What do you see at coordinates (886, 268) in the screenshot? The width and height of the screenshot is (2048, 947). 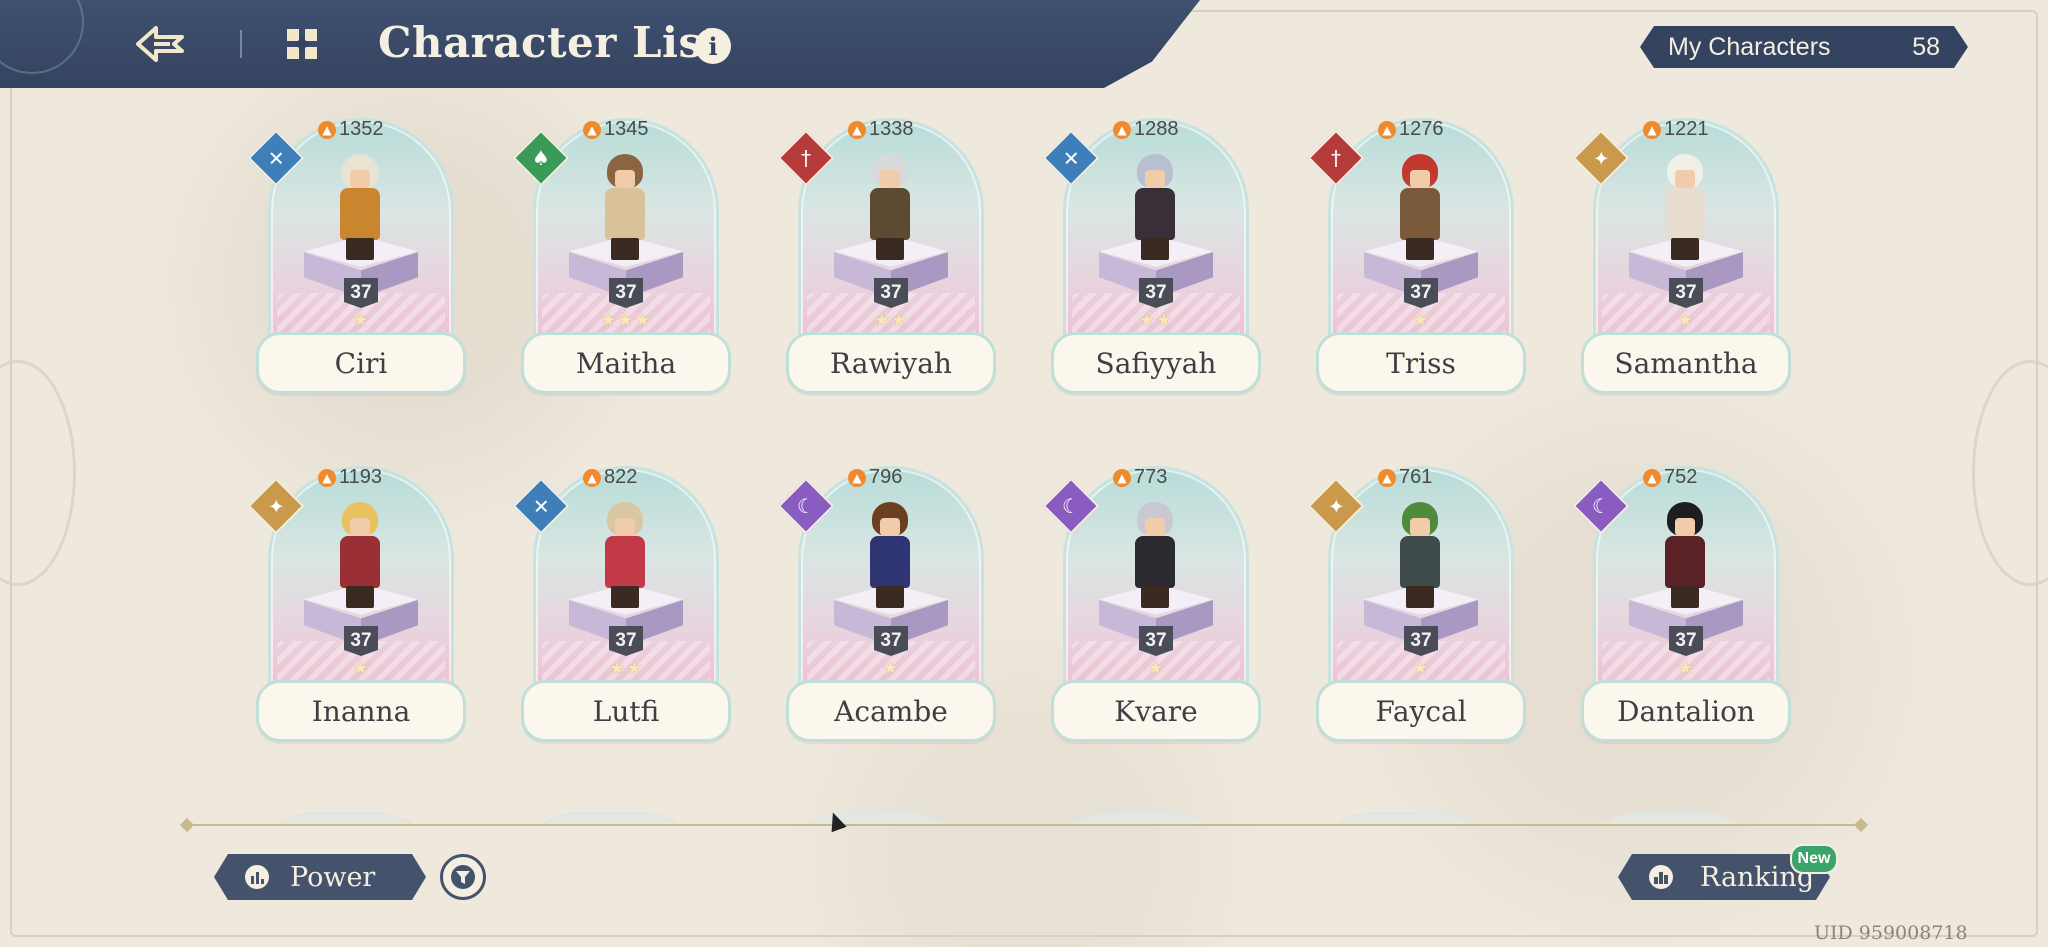 I see `character-card: † ▲ 1338 37 ★★ Rawiyah` at bounding box center [886, 268].